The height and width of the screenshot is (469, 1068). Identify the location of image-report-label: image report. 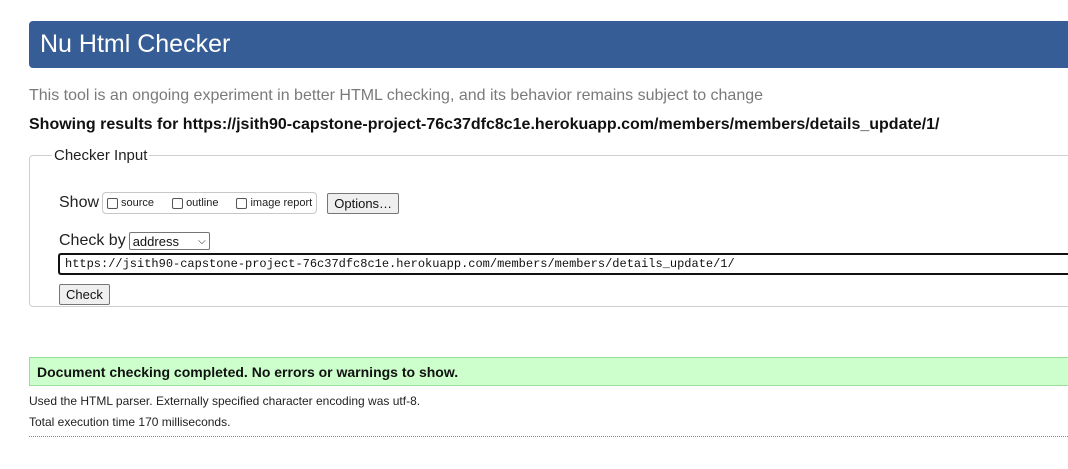
(281, 203).